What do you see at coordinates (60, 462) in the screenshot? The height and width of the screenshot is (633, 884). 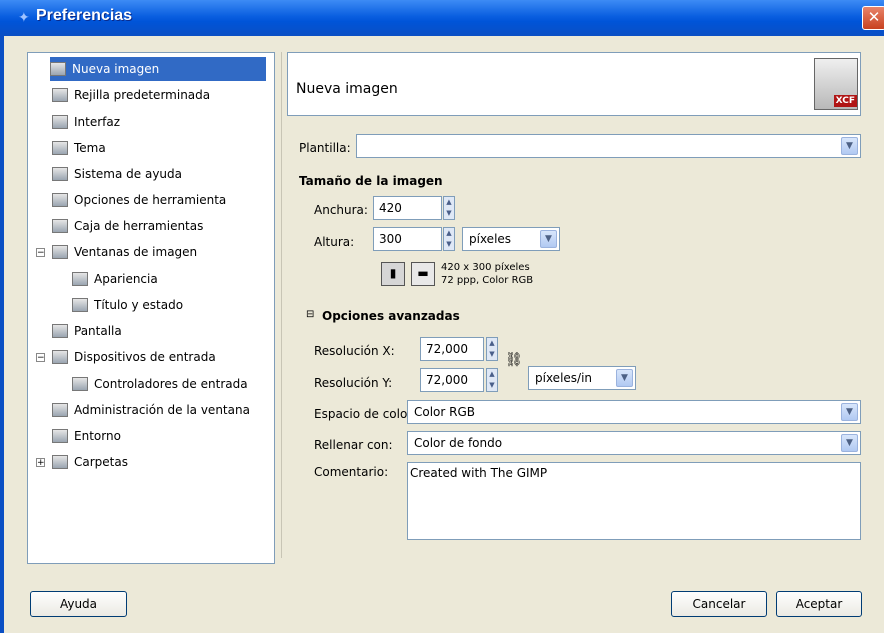 I see `folders-icon` at bounding box center [60, 462].